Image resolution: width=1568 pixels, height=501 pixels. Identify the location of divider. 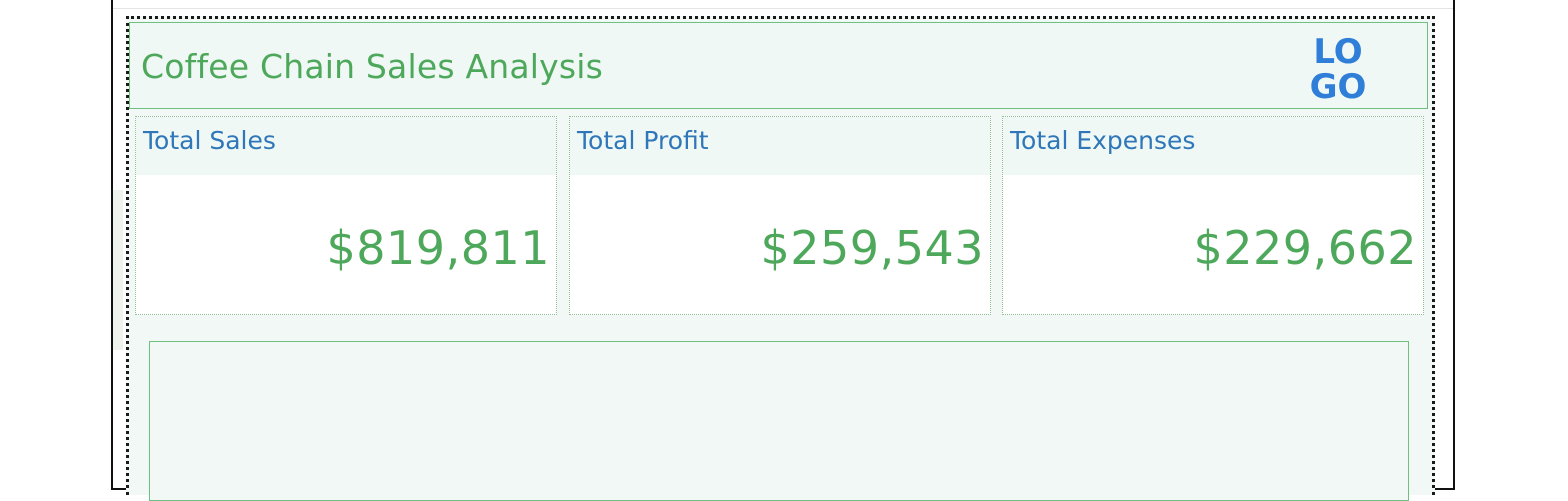
(783, 8).